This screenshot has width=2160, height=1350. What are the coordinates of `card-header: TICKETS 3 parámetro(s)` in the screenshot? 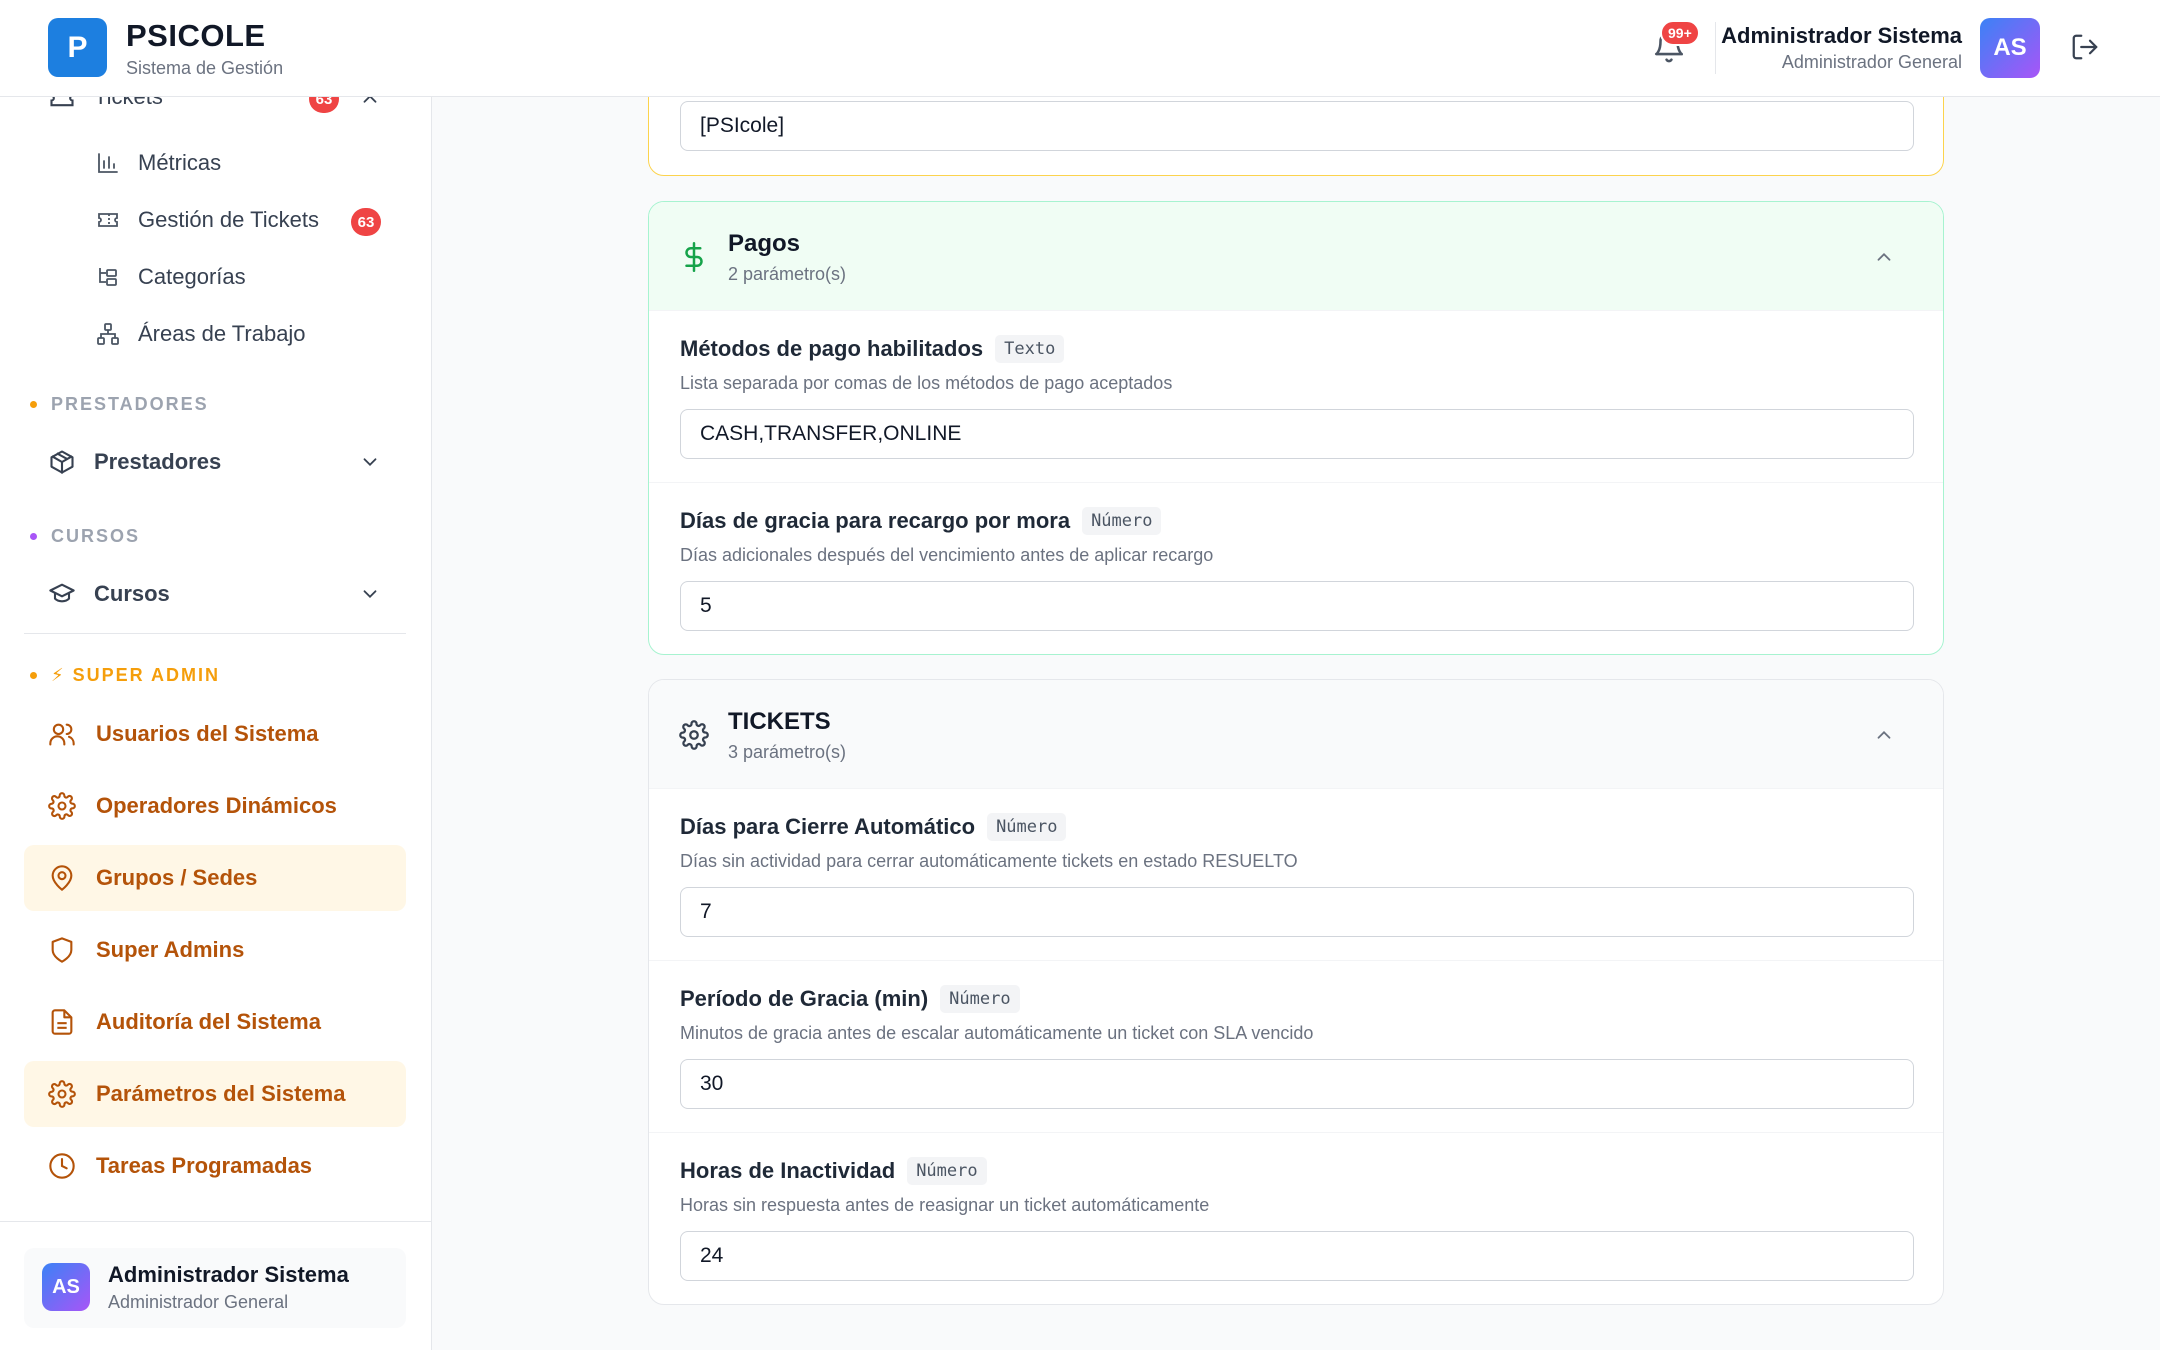 It's located at (1296, 734).